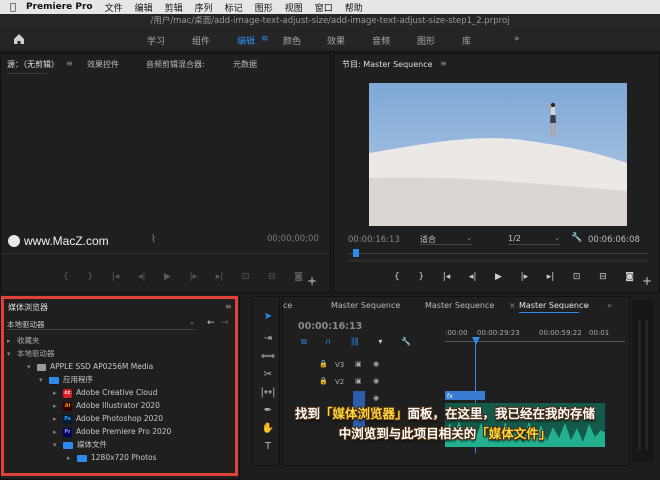 The image size is (660, 480). What do you see at coordinates (446, 239) in the screenshot?
I see `zoom-select: 适合 ⌄` at bounding box center [446, 239].